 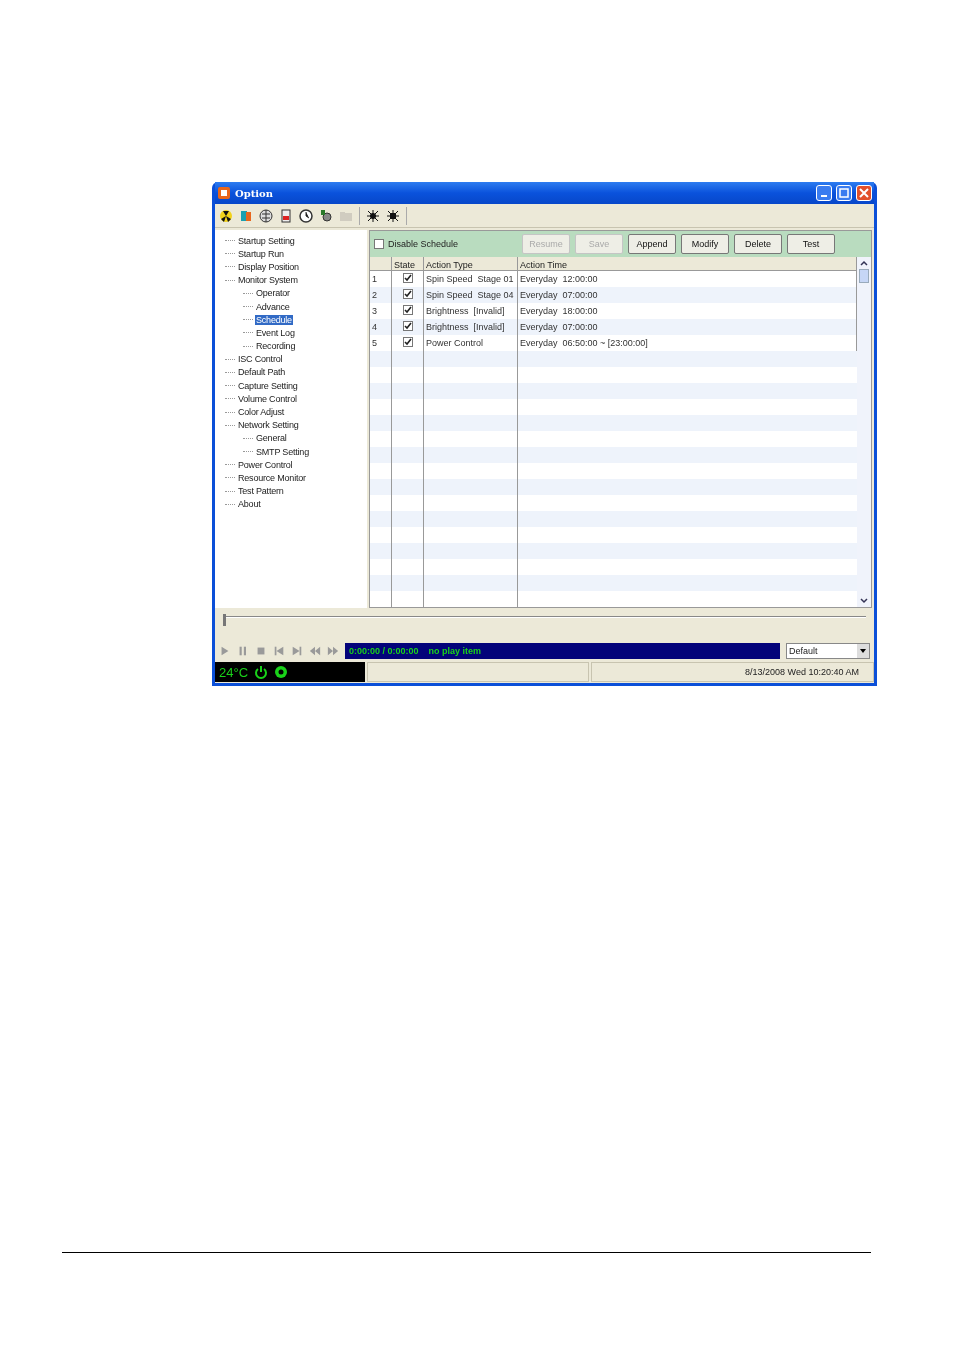 What do you see at coordinates (261, 253) in the screenshot?
I see `tree-item: Startup Run` at bounding box center [261, 253].